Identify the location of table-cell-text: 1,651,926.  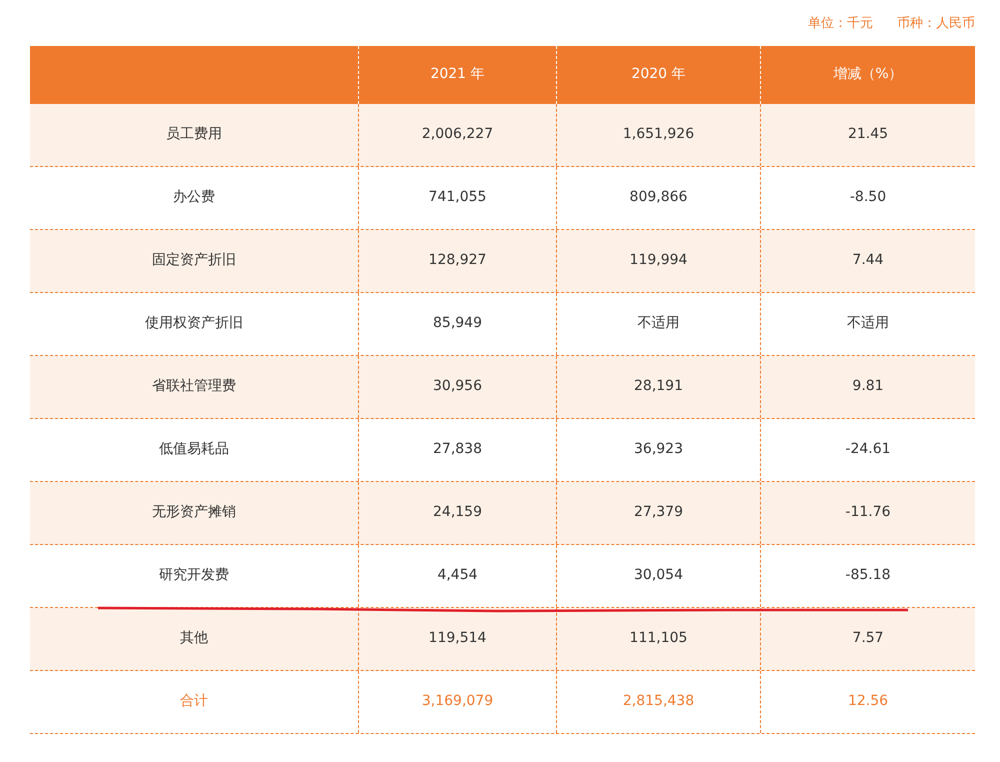
(658, 134).